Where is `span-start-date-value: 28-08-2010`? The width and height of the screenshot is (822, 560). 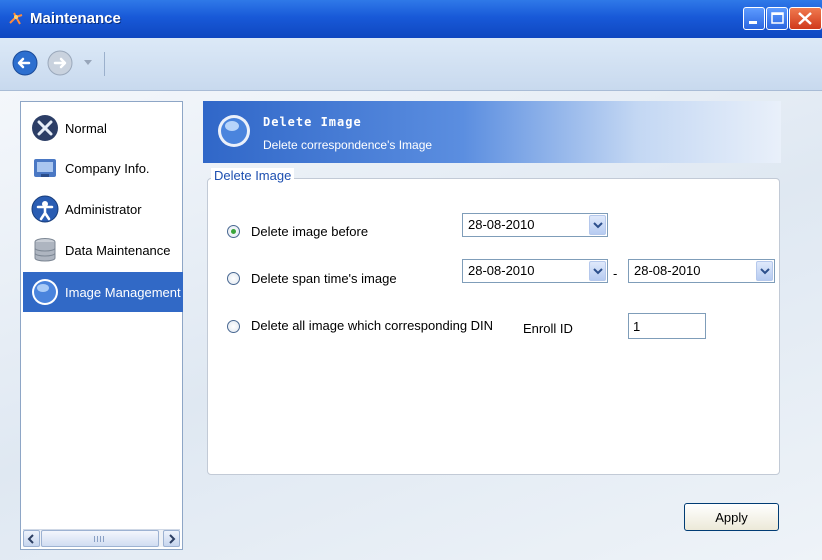 span-start-date-value: 28-08-2010 is located at coordinates (501, 270).